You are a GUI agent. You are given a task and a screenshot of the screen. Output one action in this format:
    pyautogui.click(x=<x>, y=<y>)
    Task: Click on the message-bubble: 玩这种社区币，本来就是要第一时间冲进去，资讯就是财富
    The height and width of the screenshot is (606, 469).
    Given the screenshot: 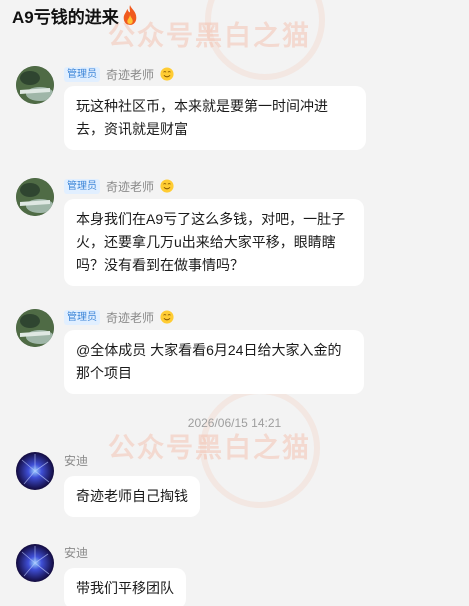 What is the action you would take?
    pyautogui.click(x=215, y=118)
    